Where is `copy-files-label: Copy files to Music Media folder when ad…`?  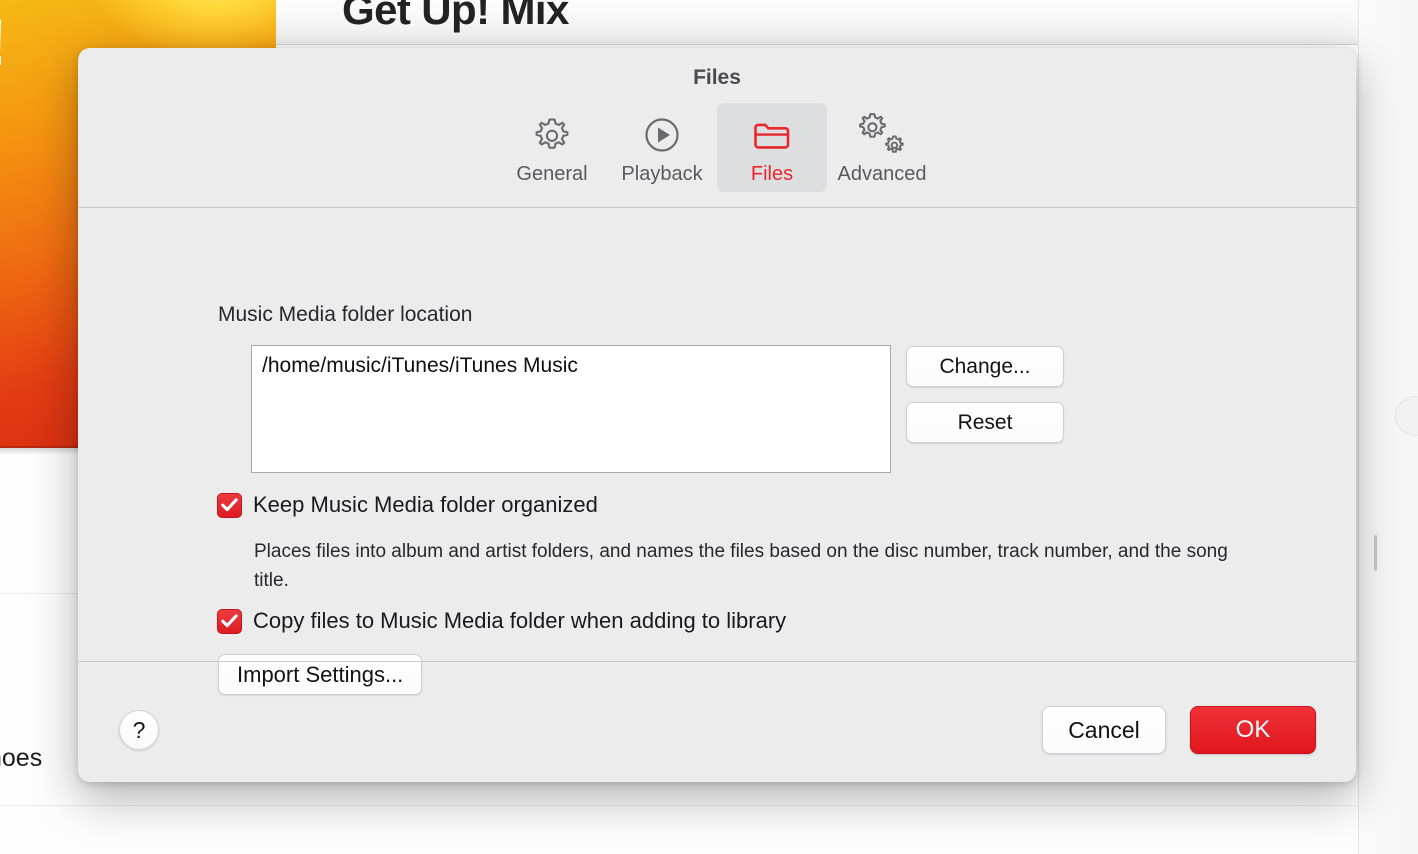 copy-files-label: Copy files to Music Media folder when ad… is located at coordinates (520, 620).